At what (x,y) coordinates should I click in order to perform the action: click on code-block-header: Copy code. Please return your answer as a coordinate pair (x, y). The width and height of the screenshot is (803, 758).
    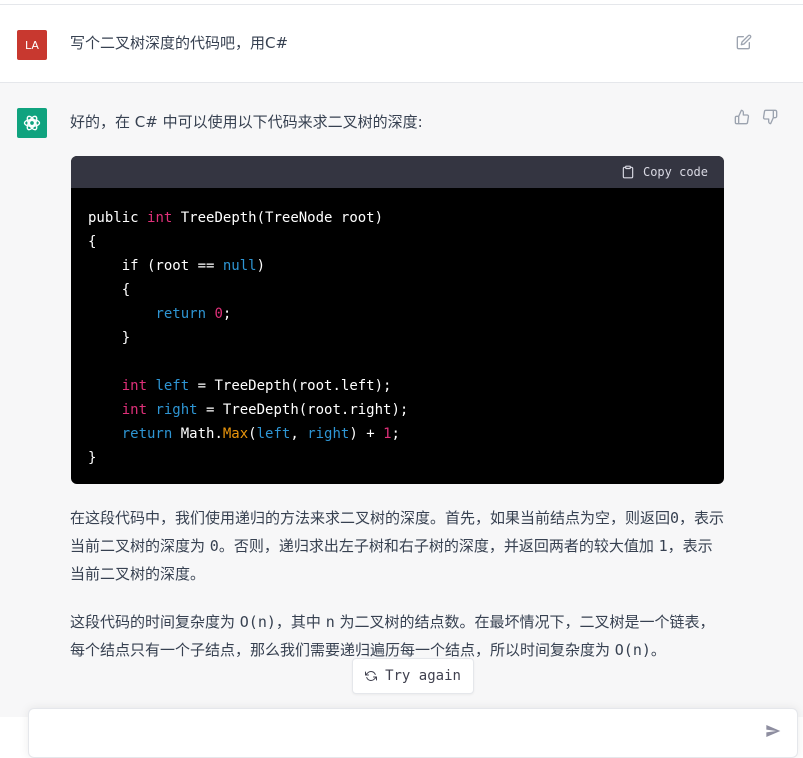
    Looking at the image, I should click on (397, 172).